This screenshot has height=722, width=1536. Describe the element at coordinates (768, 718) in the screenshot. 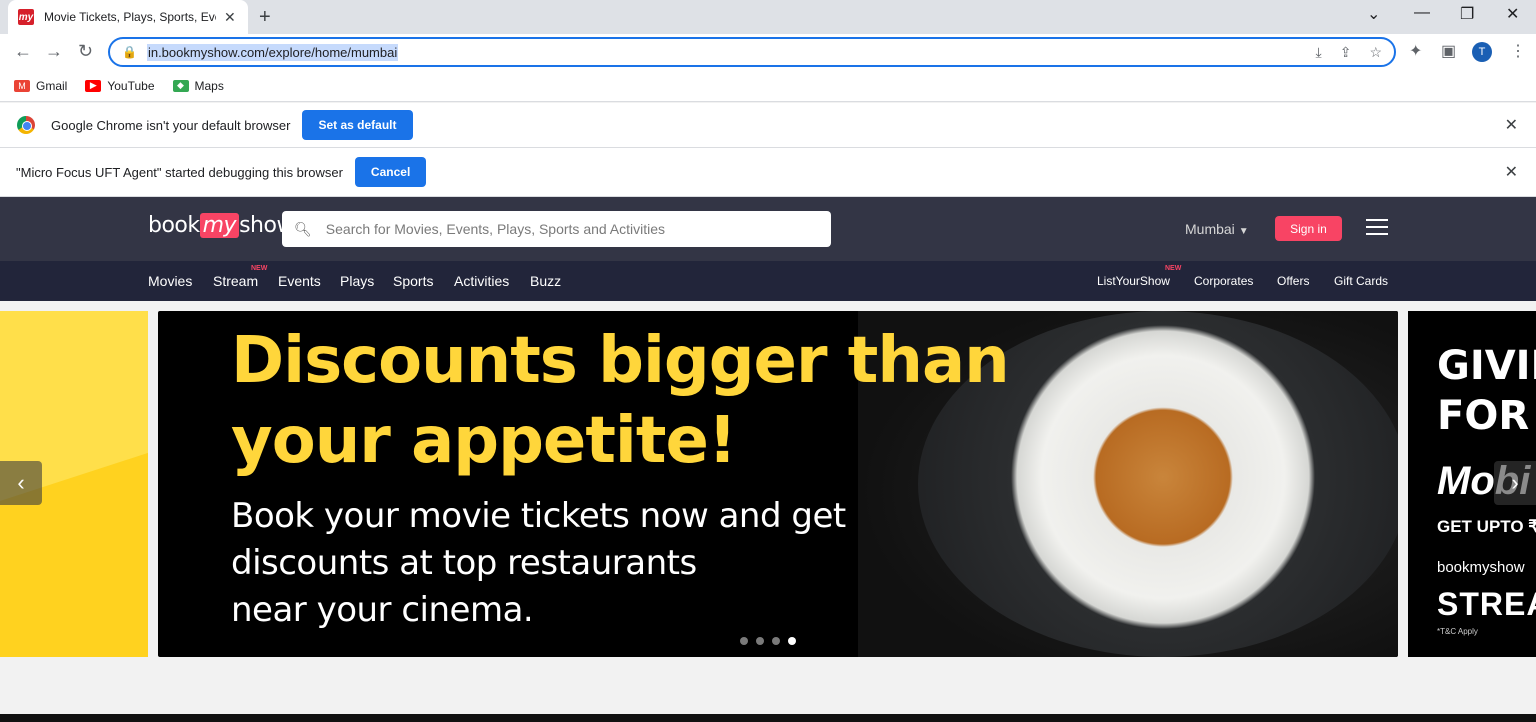

I see `taskbar-edge` at that location.